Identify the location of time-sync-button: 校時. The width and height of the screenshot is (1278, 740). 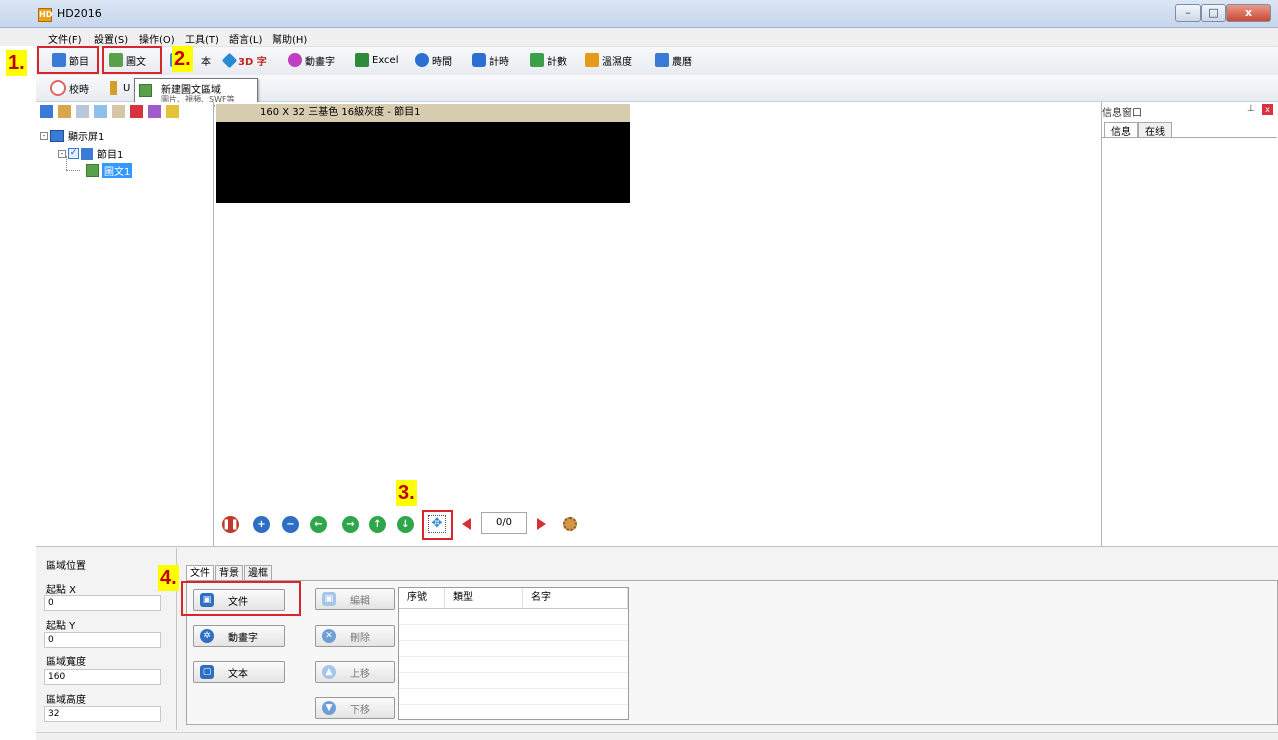
(69, 88).